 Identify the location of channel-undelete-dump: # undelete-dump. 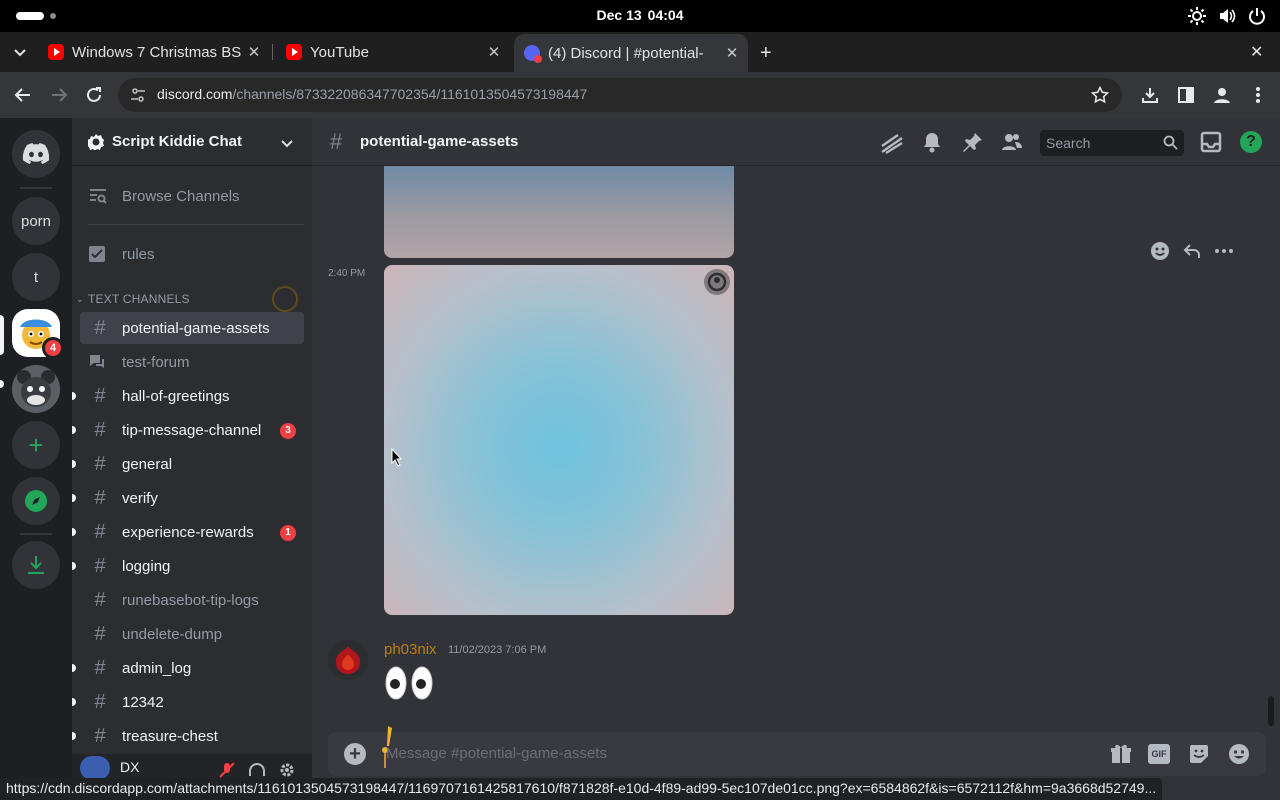
(192, 634).